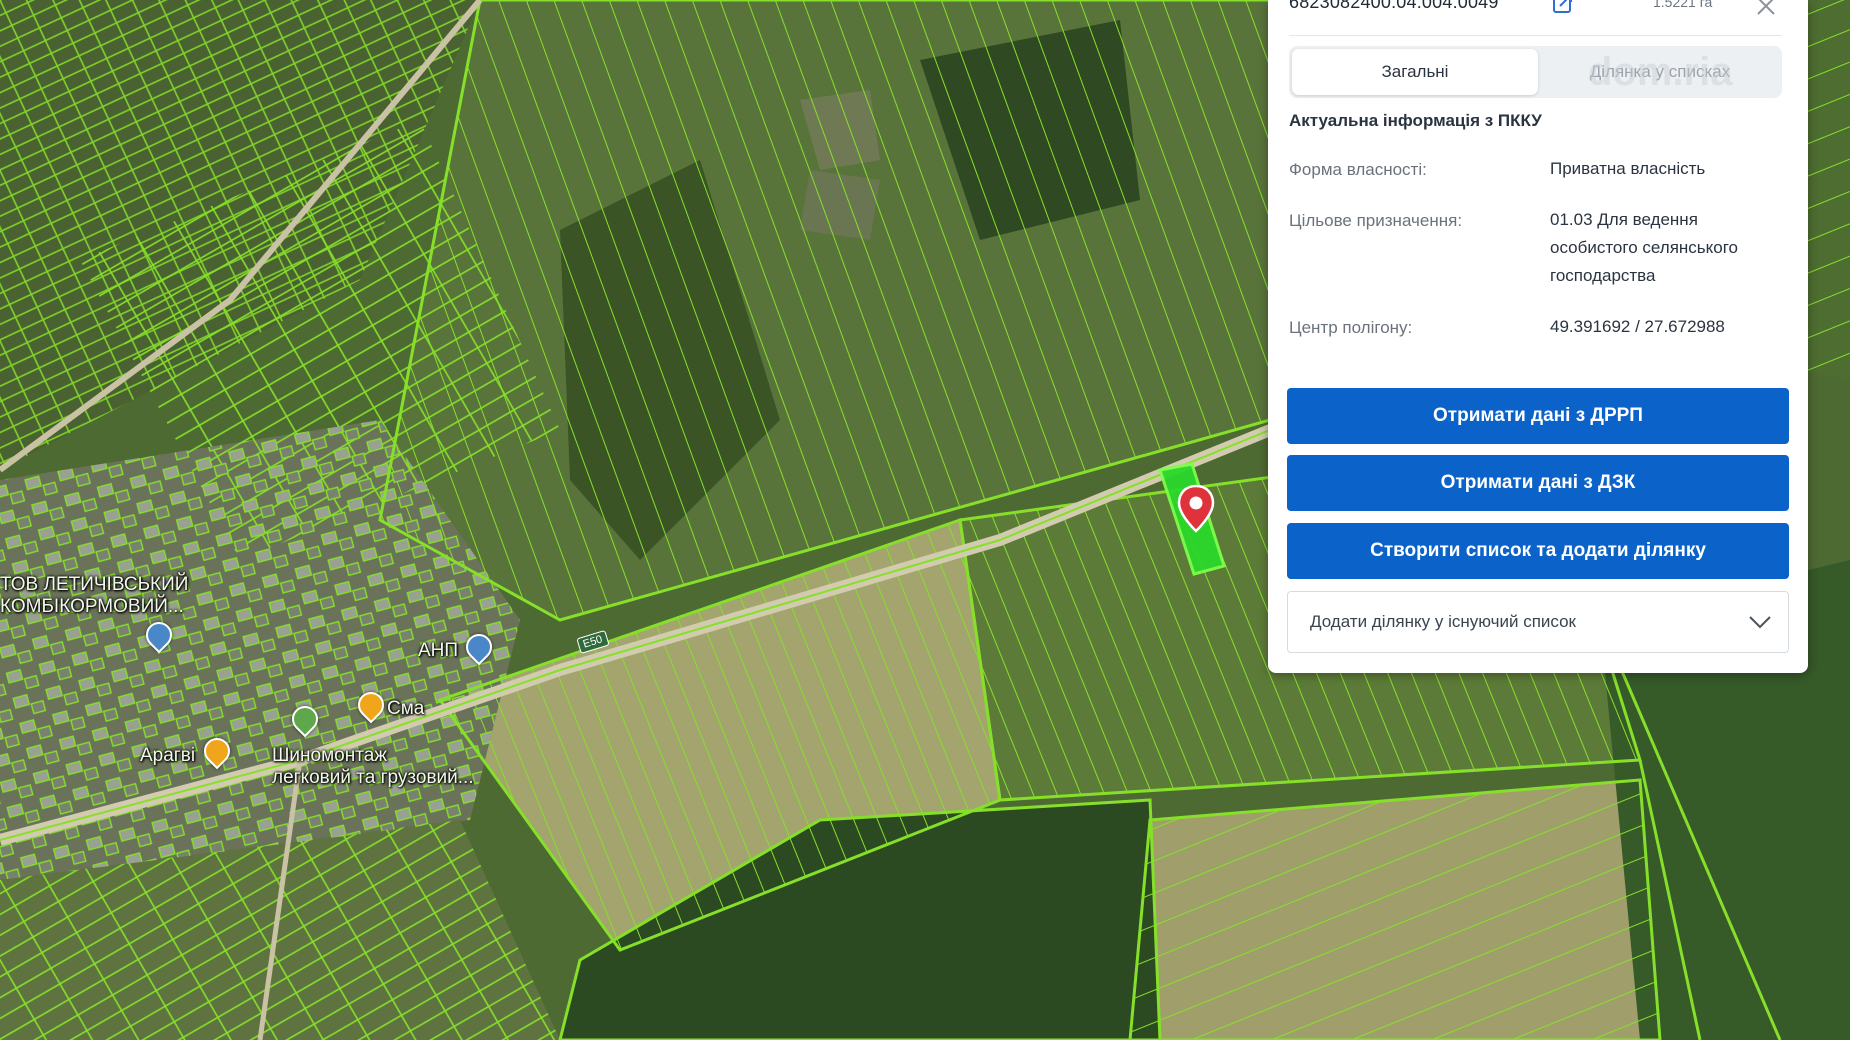 This screenshot has height=1040, width=1850. I want to click on edit-icon, so click(1563, 7).